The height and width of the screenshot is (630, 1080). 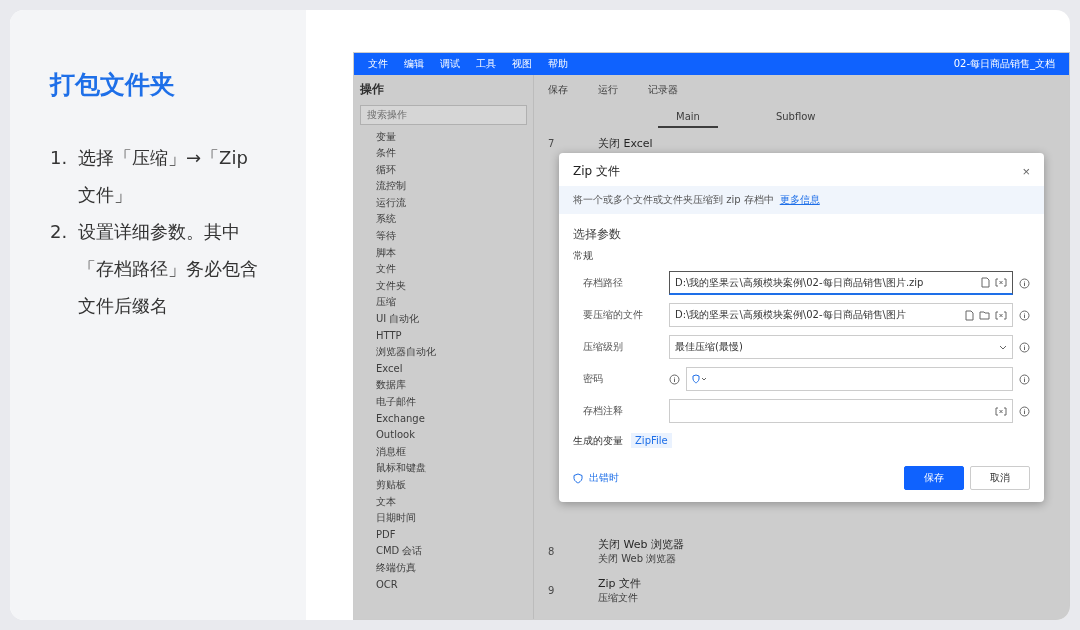 What do you see at coordinates (603, 347) in the screenshot?
I see `field-label: 压缩级别` at bounding box center [603, 347].